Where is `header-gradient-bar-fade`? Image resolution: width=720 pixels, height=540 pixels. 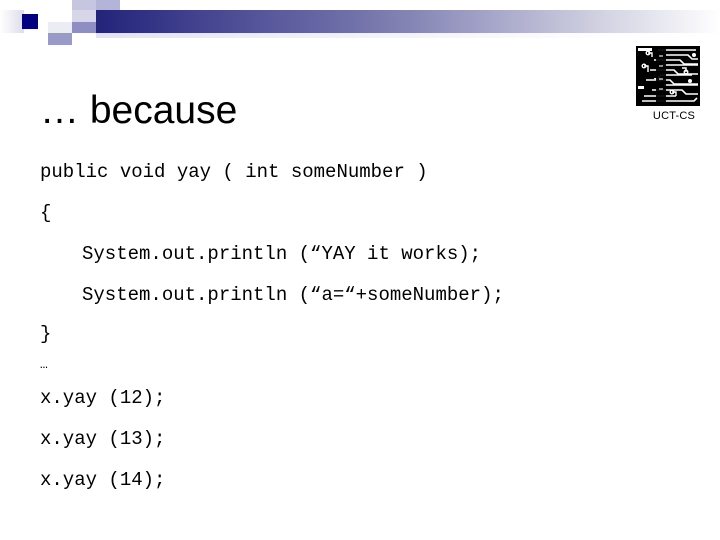 header-gradient-bar-fade is located at coordinates (408, 35).